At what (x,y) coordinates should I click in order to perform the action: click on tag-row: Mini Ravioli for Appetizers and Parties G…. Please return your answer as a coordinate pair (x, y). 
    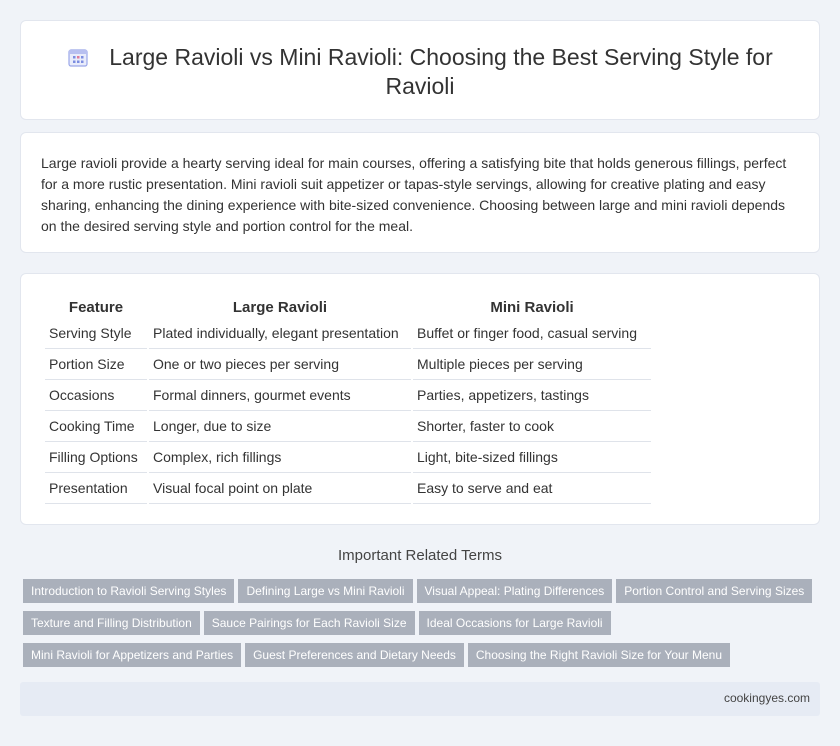
    Looking at the image, I should click on (423, 659).